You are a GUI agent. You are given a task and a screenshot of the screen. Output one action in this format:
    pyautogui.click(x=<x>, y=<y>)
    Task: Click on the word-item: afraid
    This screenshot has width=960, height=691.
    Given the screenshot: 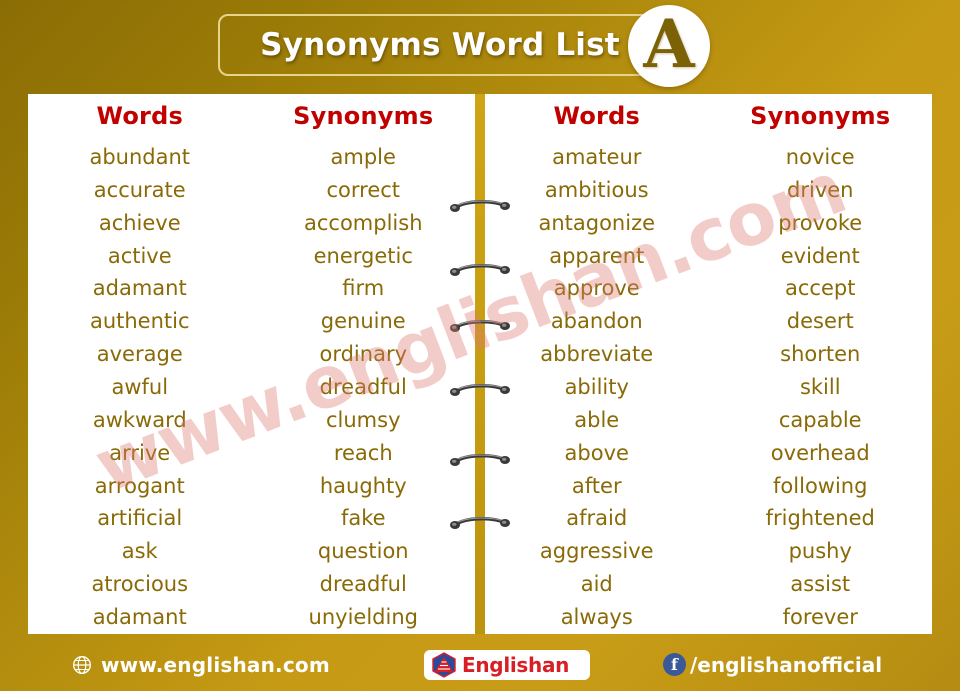 What is the action you would take?
    pyautogui.click(x=597, y=518)
    